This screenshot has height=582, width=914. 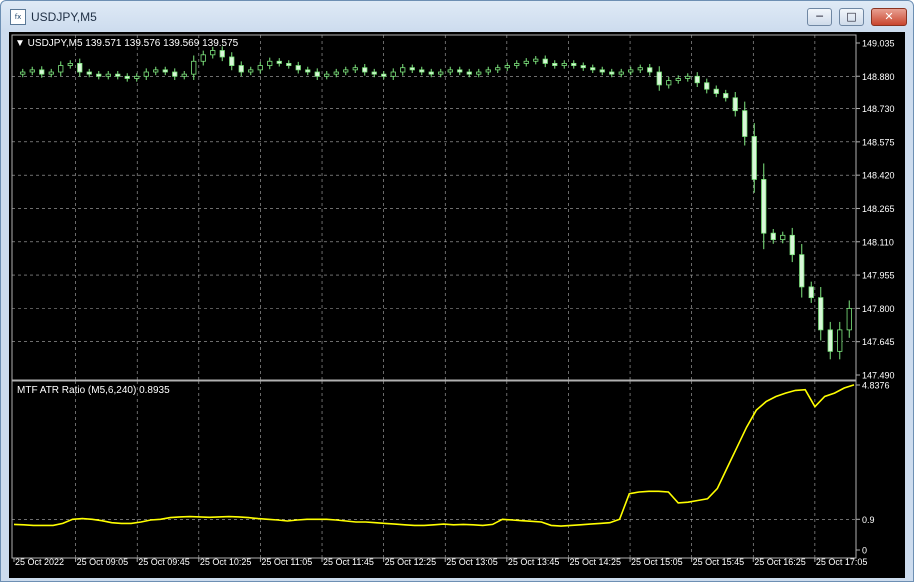 I want to click on time-tick-label: 25 Oct 14:25, so click(x=595, y=562).